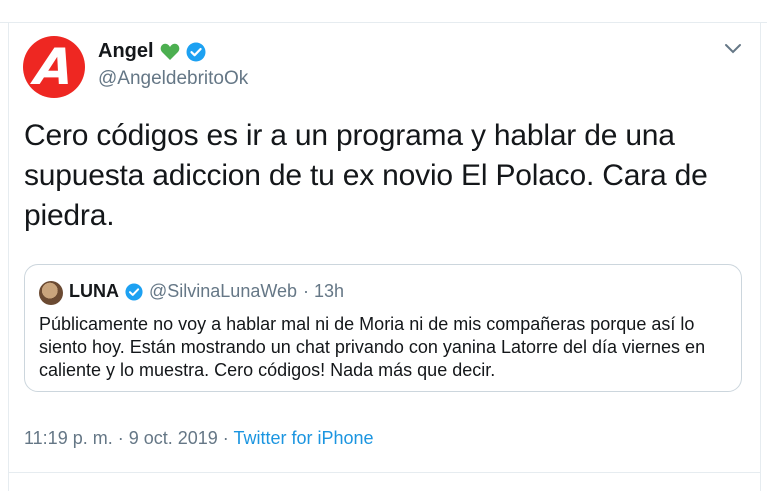 Image resolution: width=767 pixels, height=491 pixels. What do you see at coordinates (94, 291) in the screenshot?
I see `quoted-display-name: LUNA` at bounding box center [94, 291].